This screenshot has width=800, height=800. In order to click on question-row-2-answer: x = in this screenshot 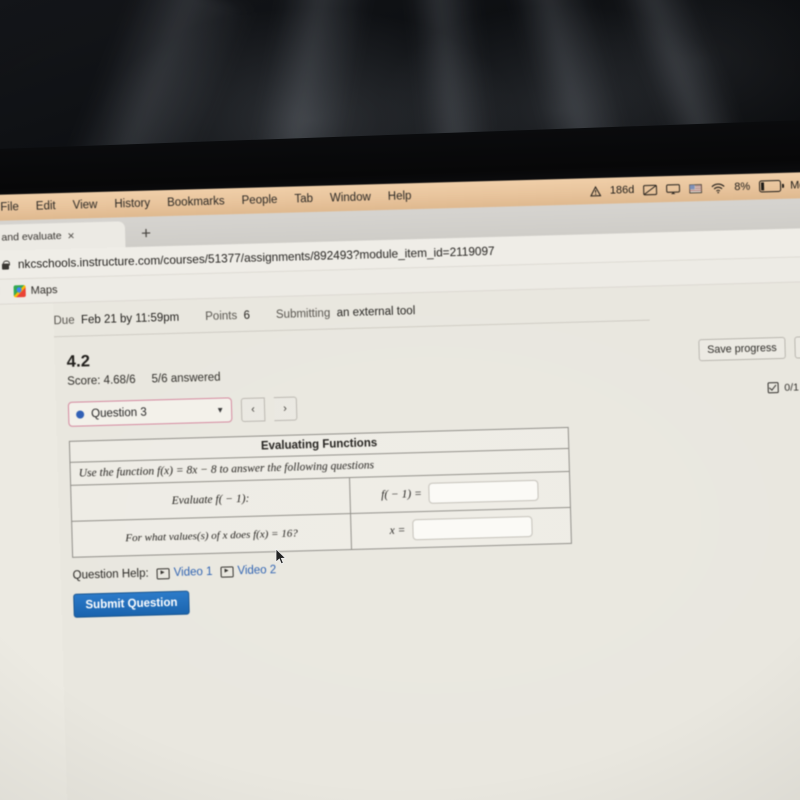, I will do `click(461, 528)`.